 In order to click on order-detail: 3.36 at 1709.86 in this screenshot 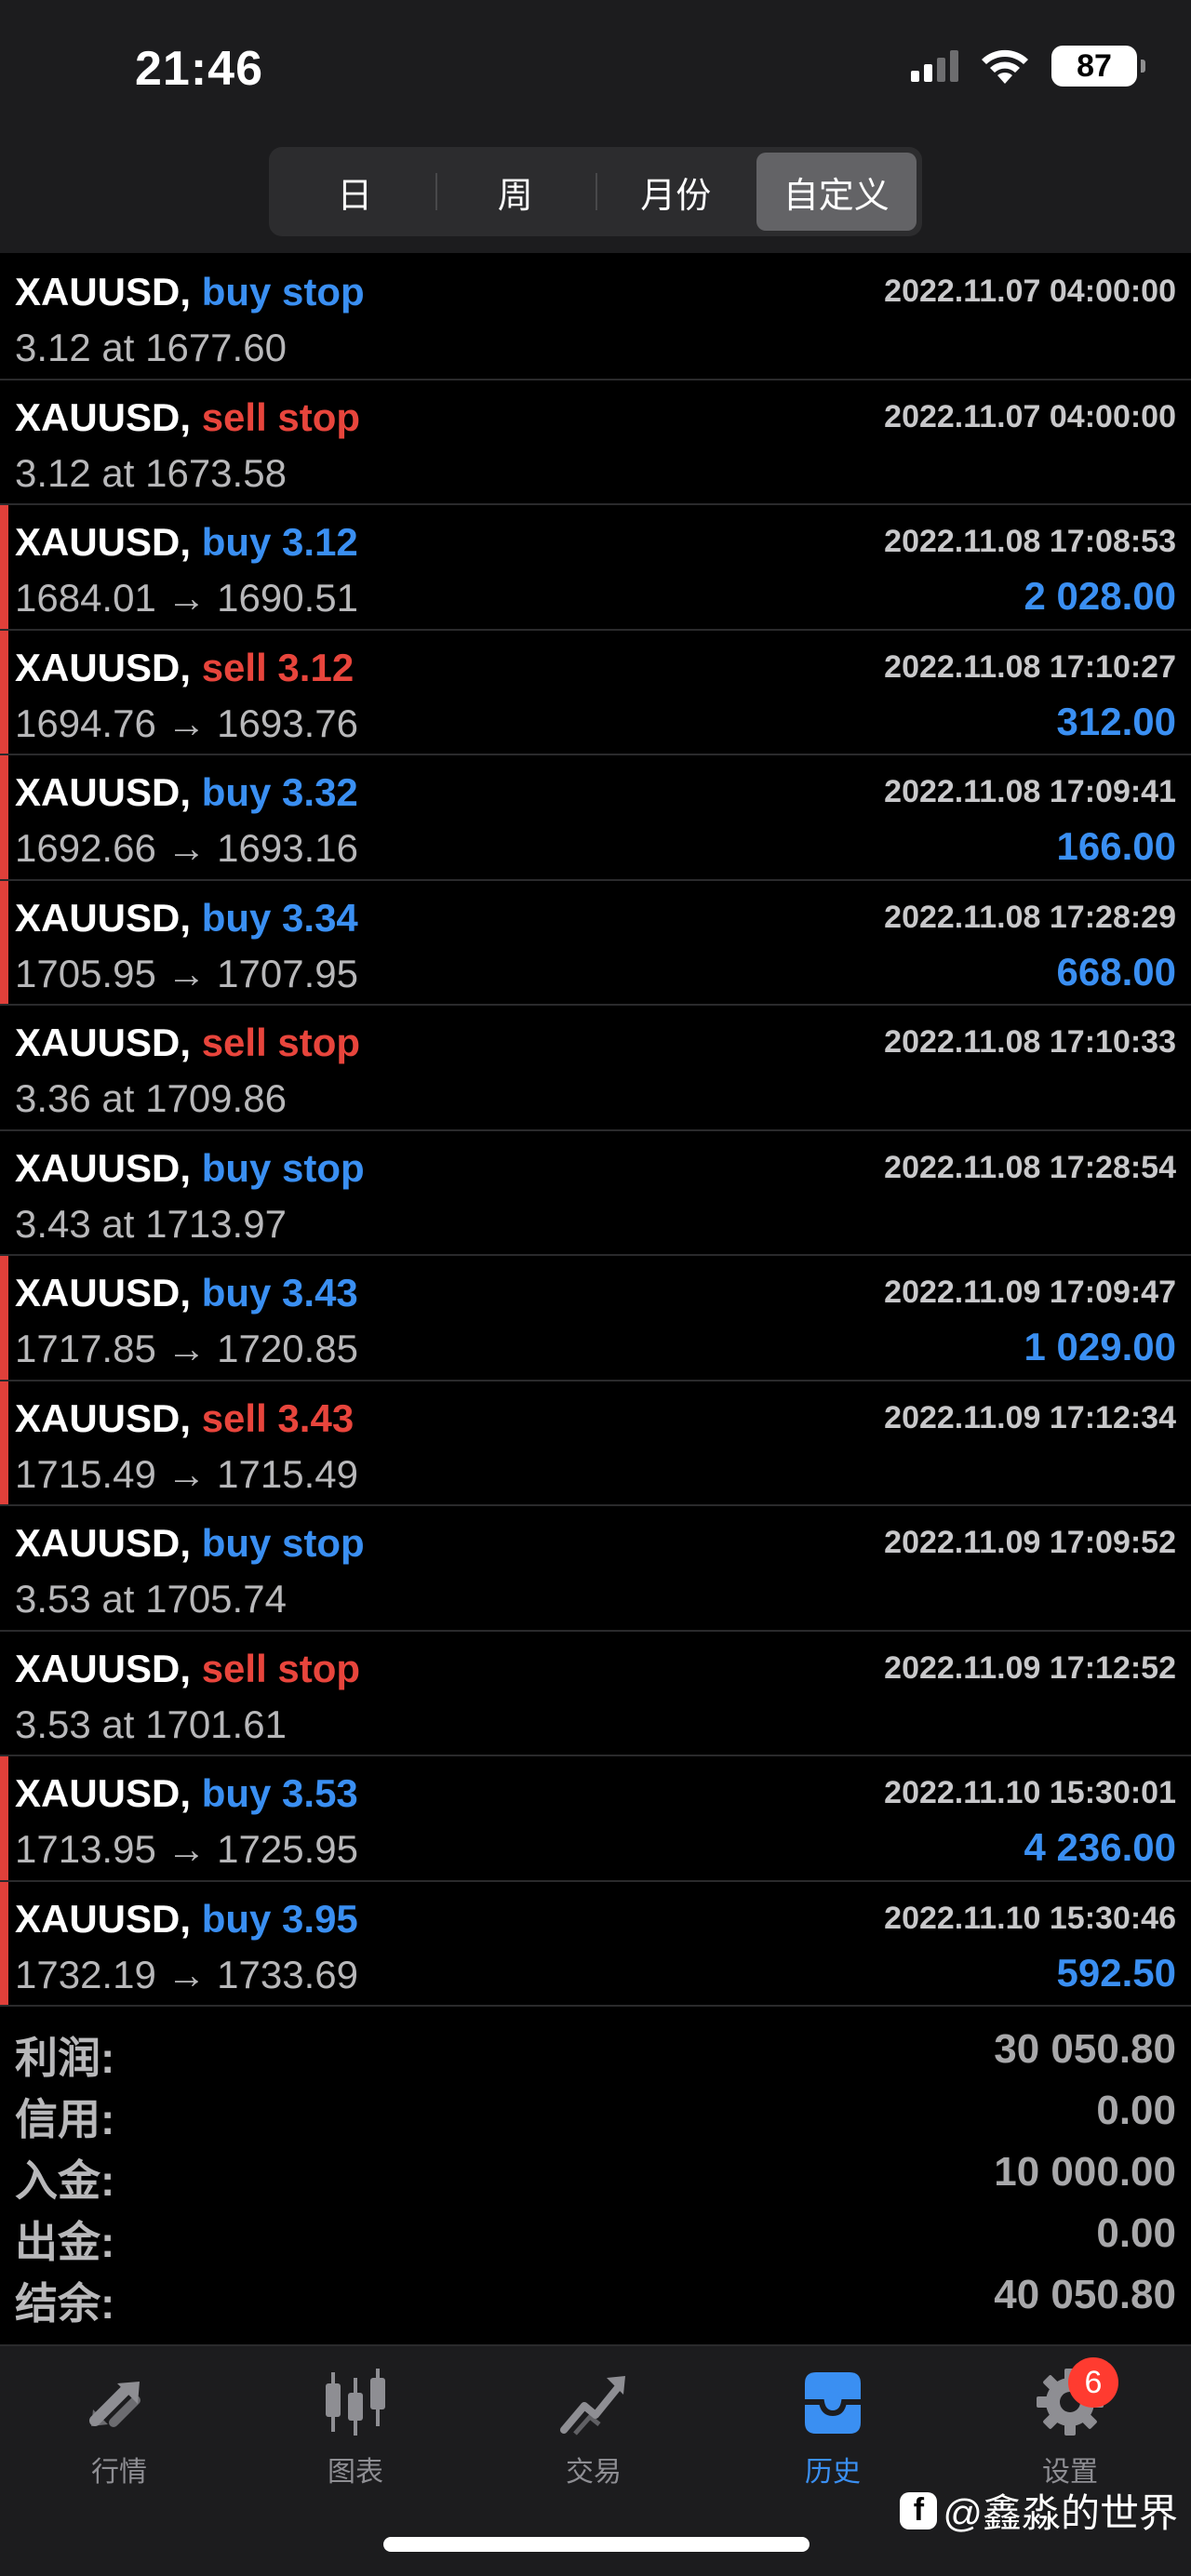, I will do `click(151, 1098)`.